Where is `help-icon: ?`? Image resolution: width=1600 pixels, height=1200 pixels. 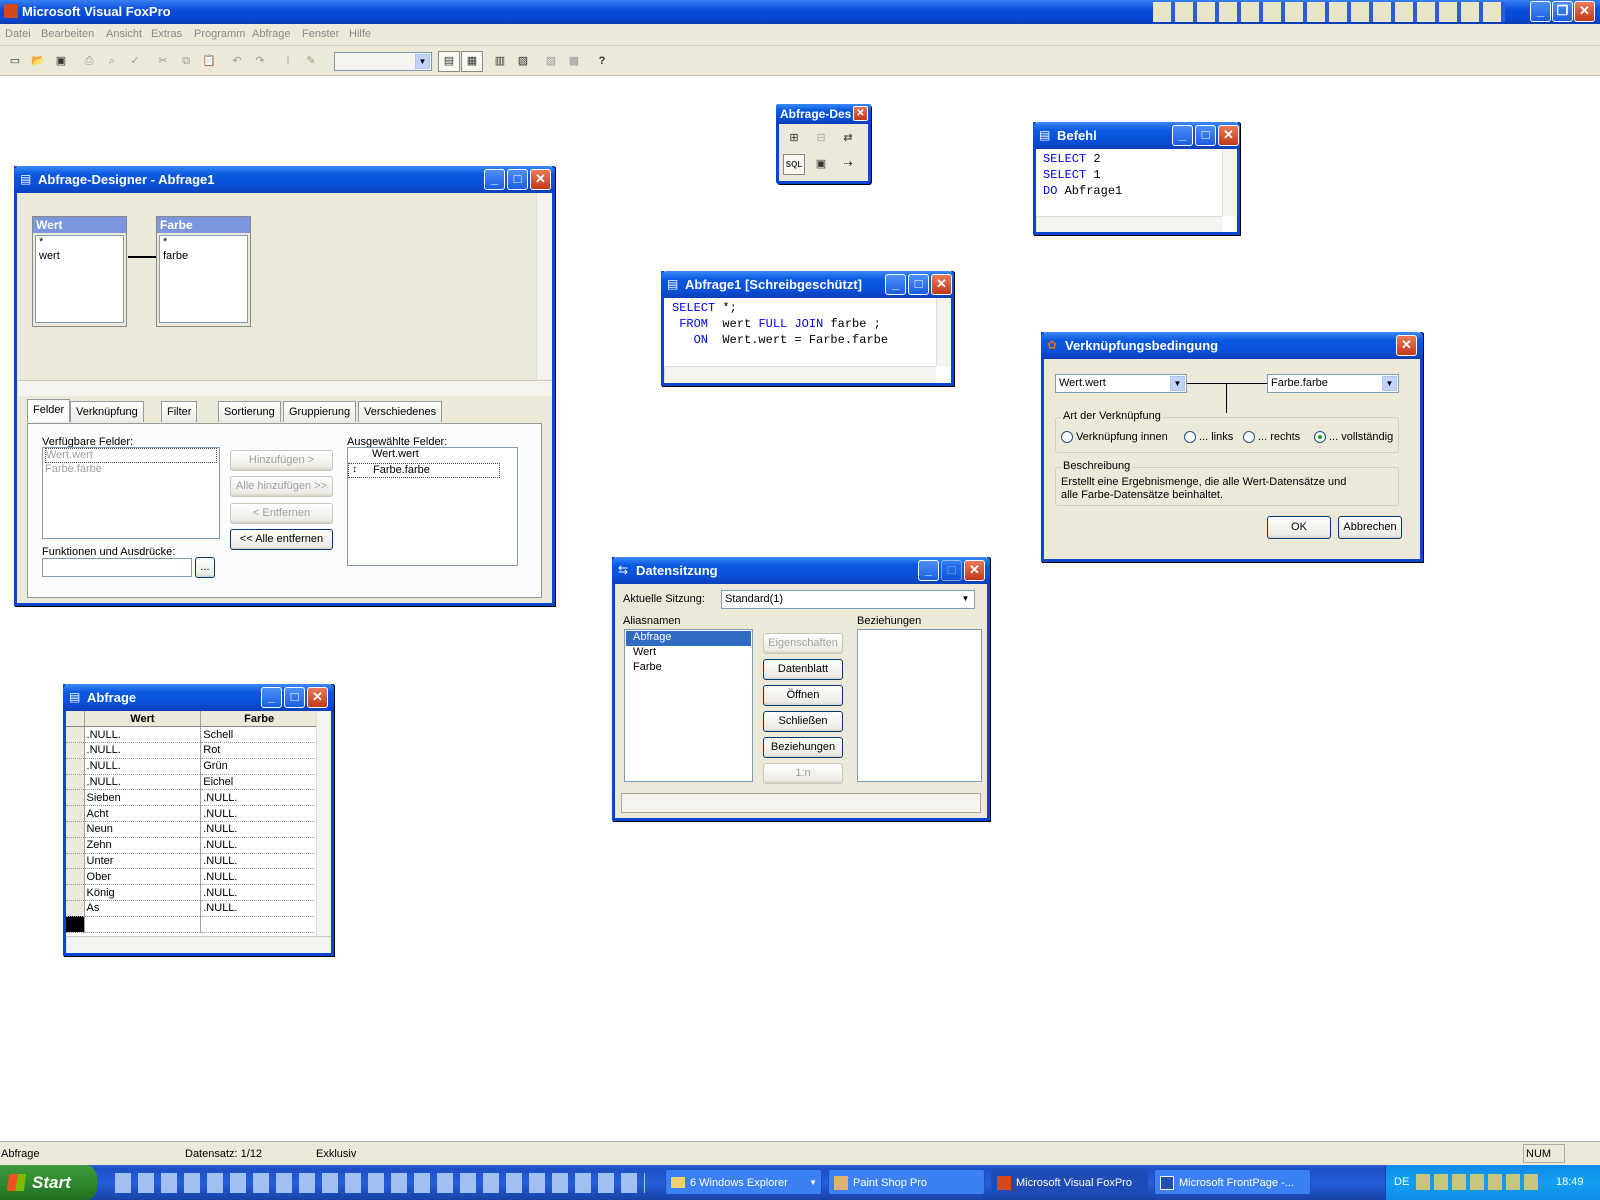
help-icon: ? is located at coordinates (602, 61).